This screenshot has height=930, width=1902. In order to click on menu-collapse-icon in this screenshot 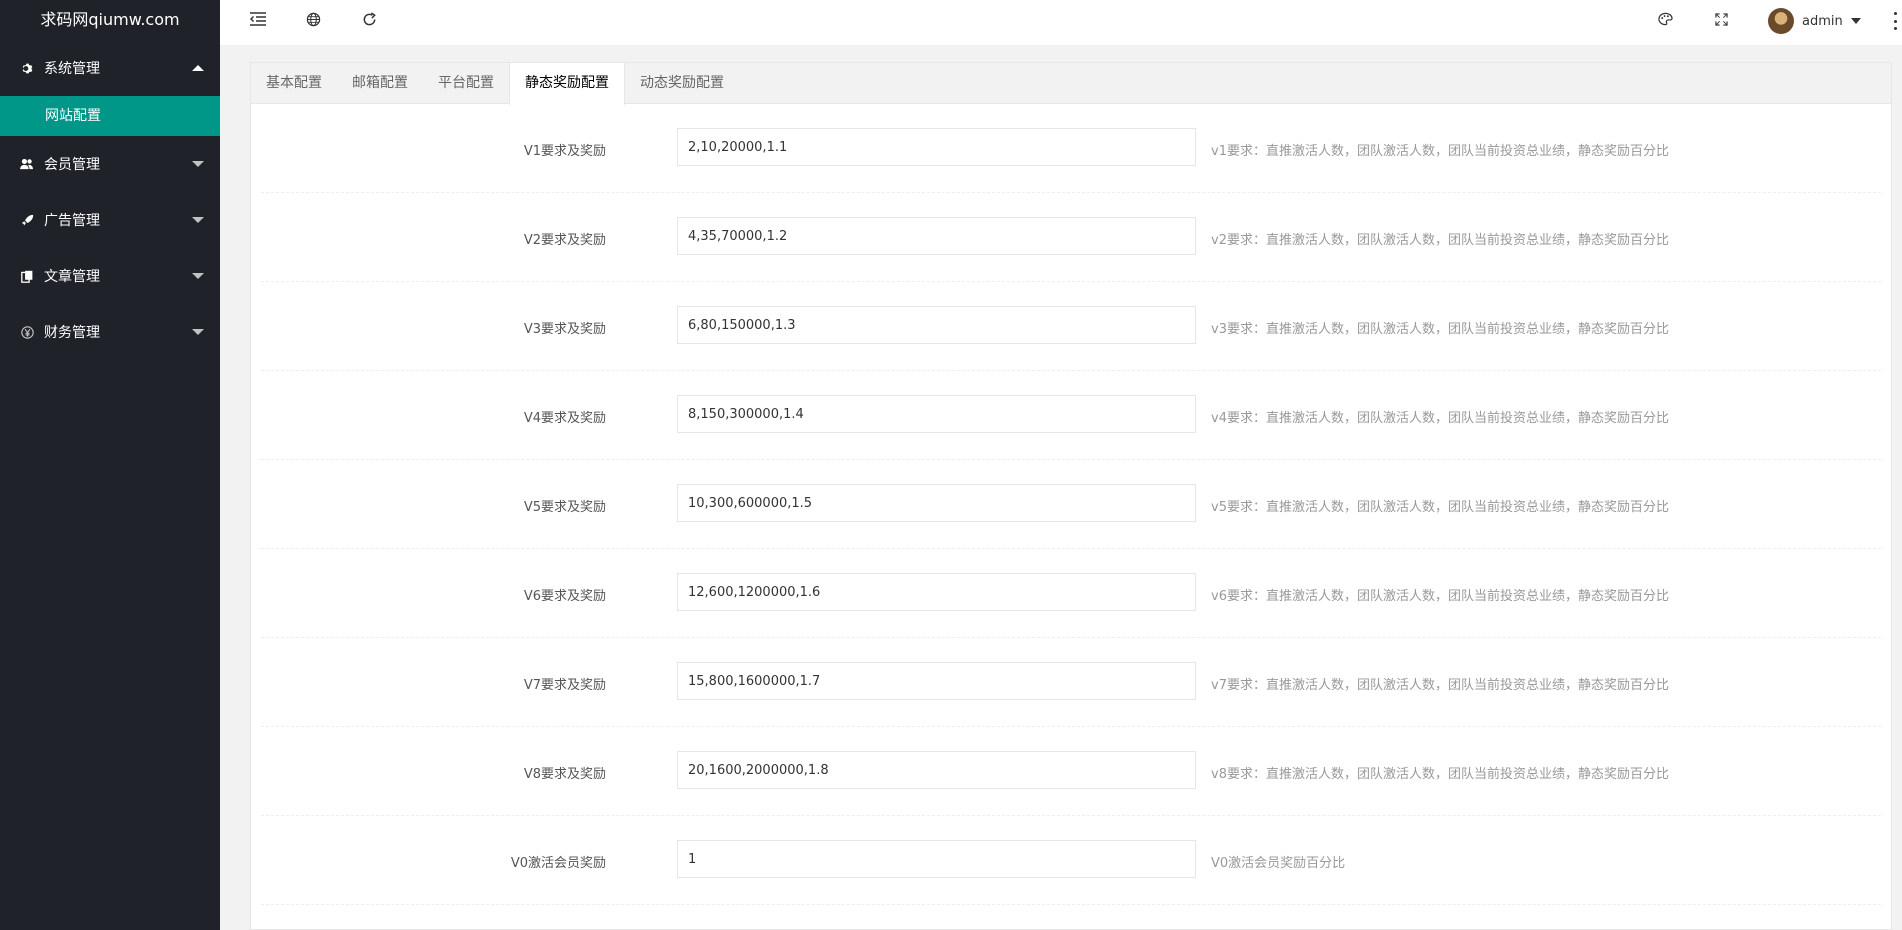, I will do `click(257, 21)`.